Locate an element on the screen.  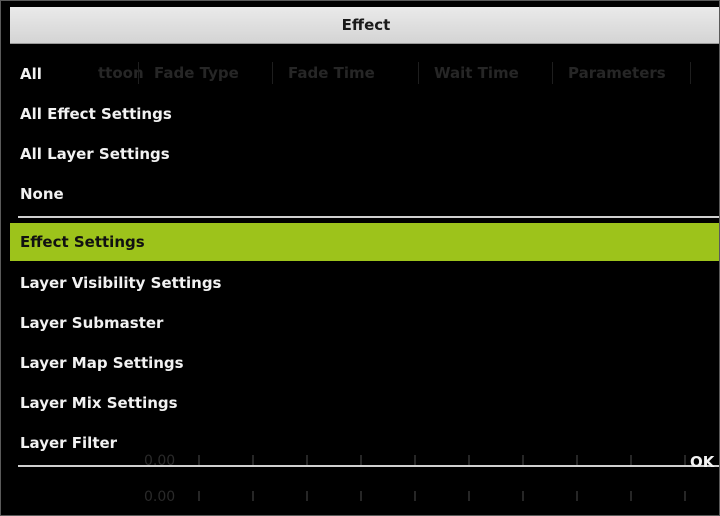
dialog-titlebar: Effect is located at coordinates (365, 25).